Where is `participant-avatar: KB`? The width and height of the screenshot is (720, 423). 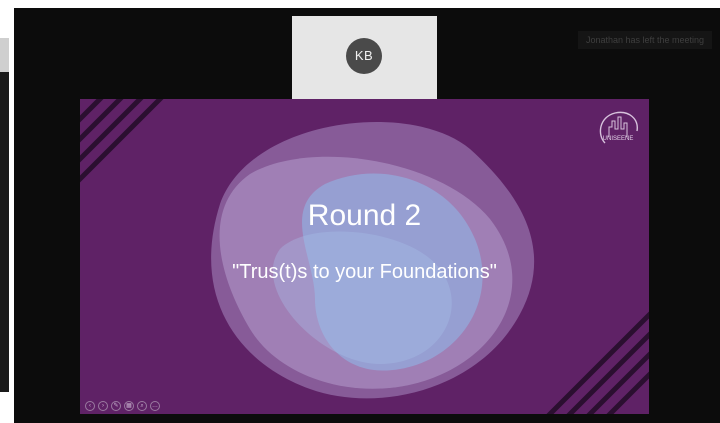
participant-avatar: KB is located at coordinates (364, 56).